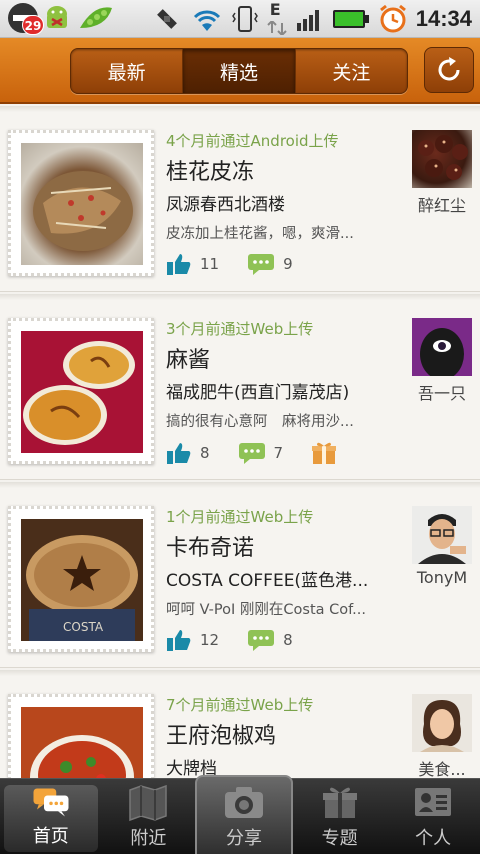  I want to click on calendar-icon: 29, so click(26, 19).